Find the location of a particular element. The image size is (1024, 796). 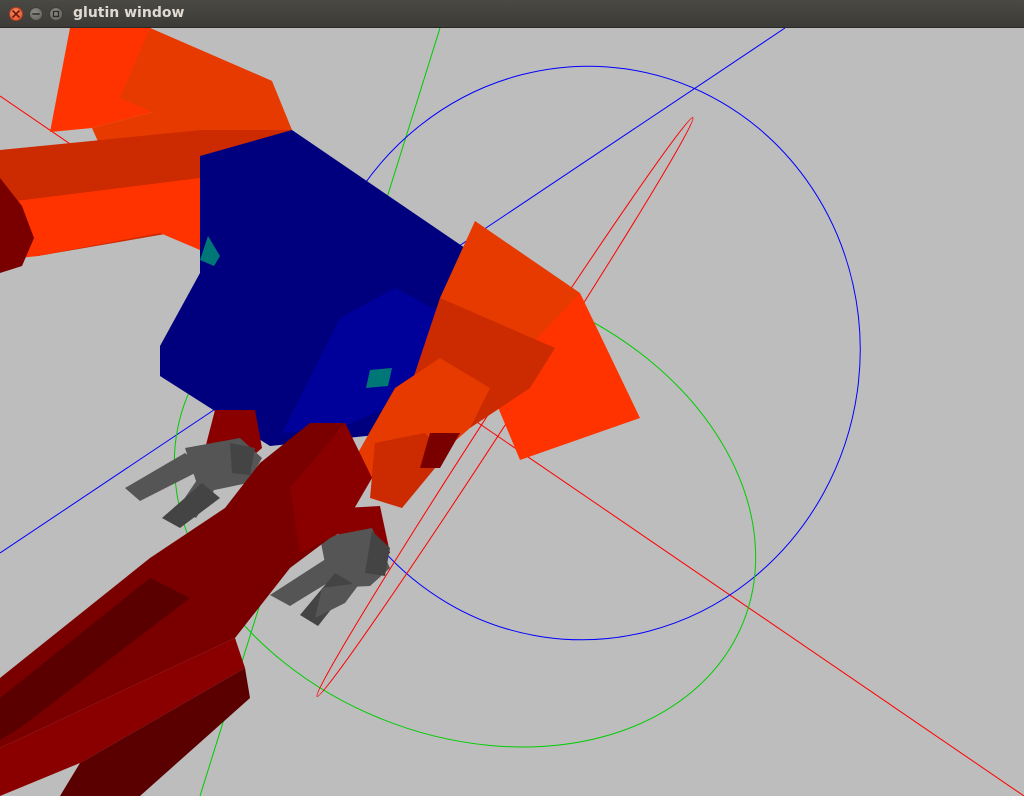

shoulder-joint-right is located at coordinates (379, 378).